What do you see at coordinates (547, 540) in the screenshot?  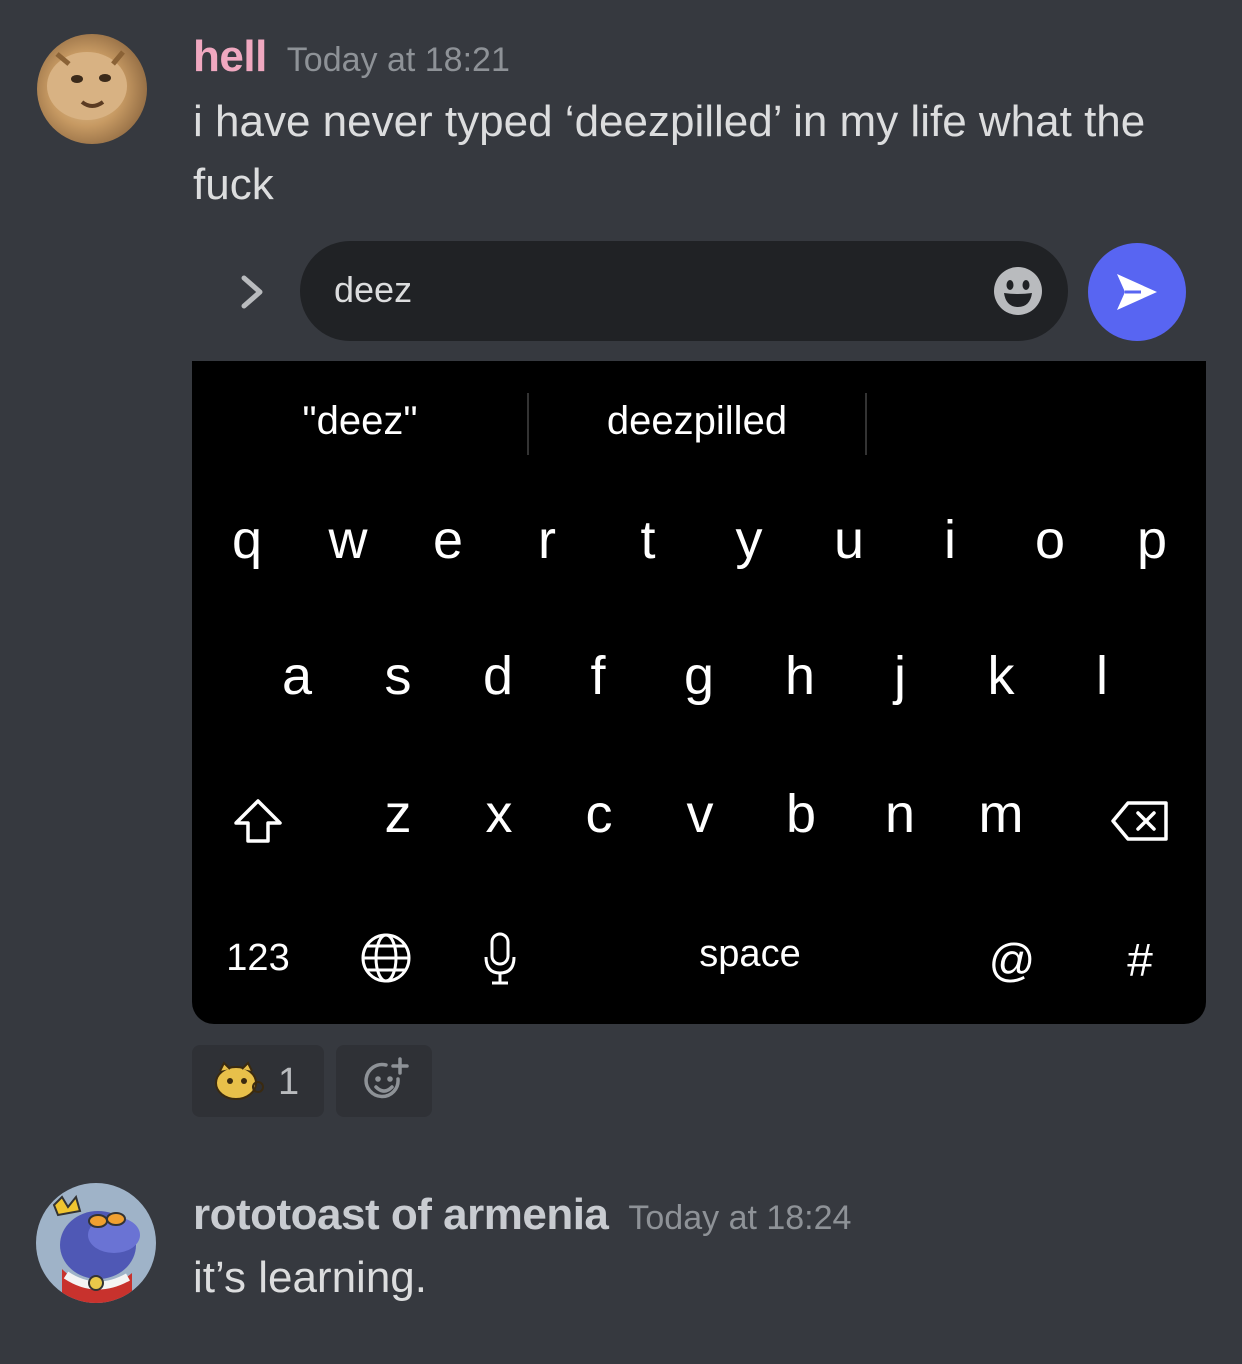 I see `key-r: r` at bounding box center [547, 540].